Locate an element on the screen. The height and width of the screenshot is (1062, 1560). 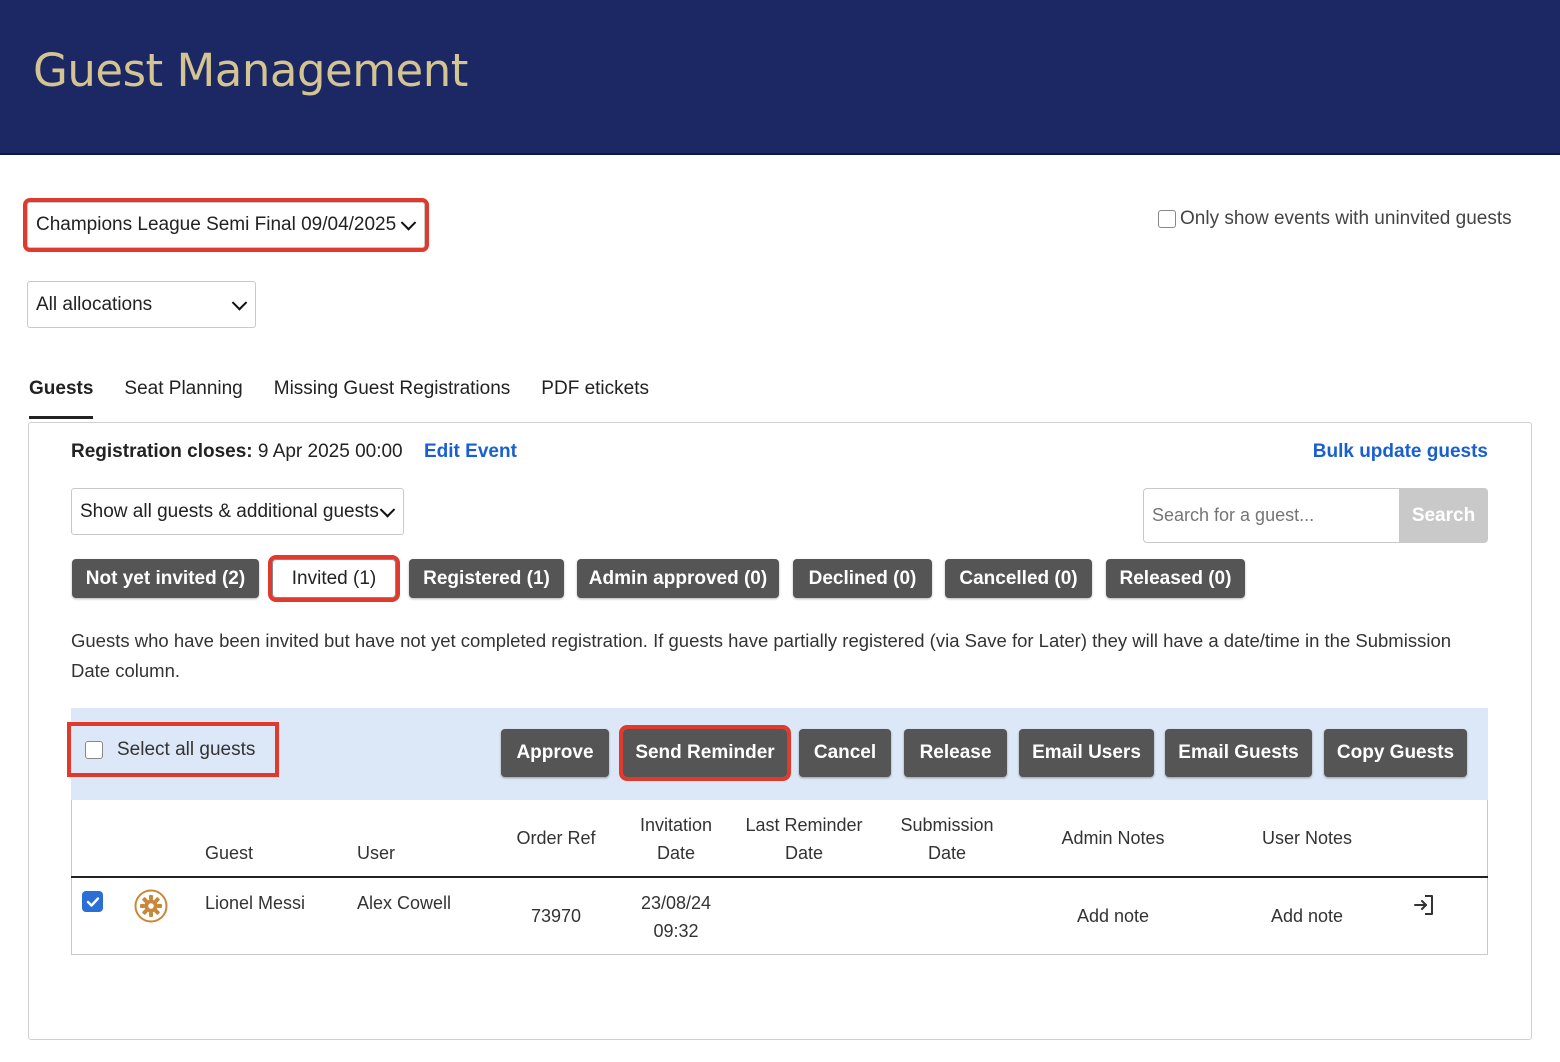
bulk-update-guests-link: Bulk update guests is located at coordinates (1400, 452).